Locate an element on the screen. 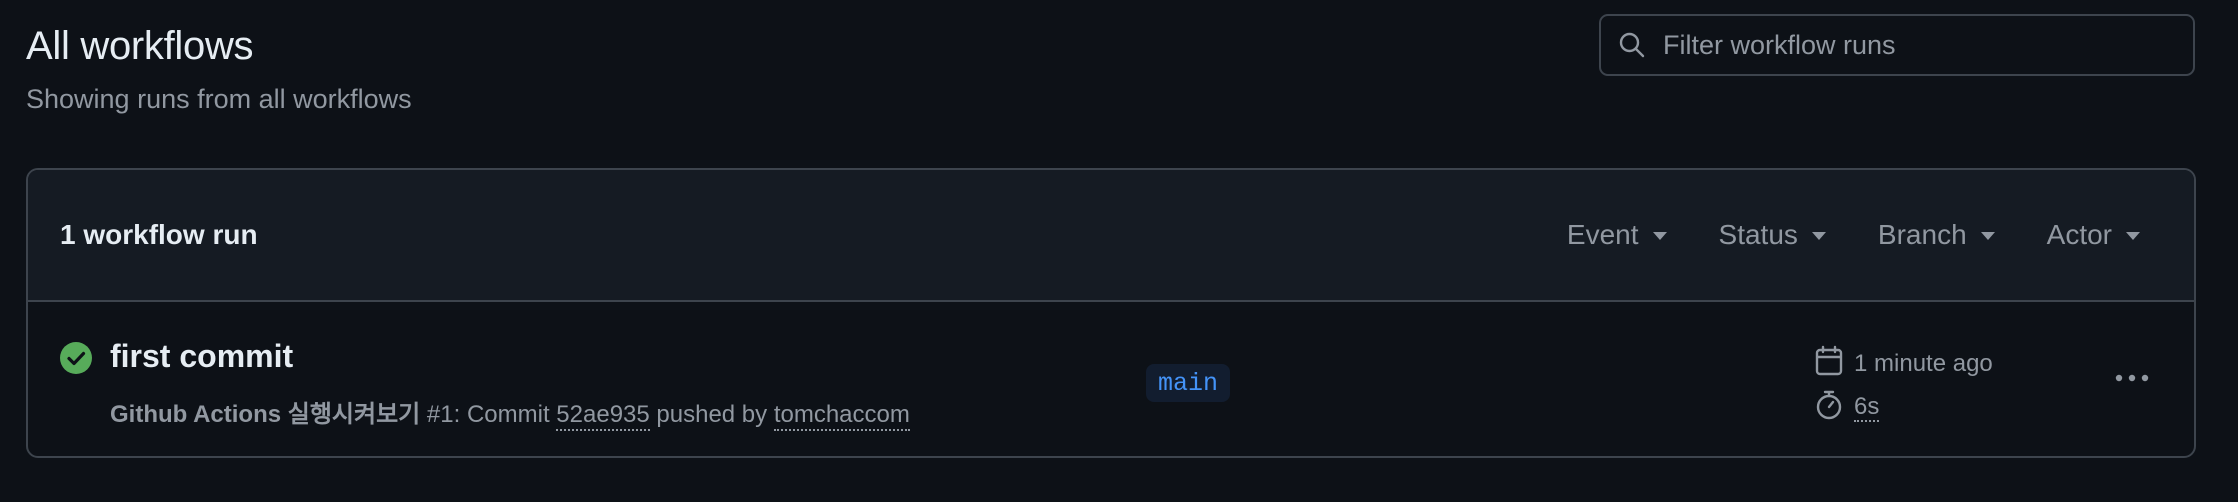 Image resolution: width=2238 pixels, height=502 pixels. run-timing: 1 minute ago 6s is located at coordinates (1903, 390).